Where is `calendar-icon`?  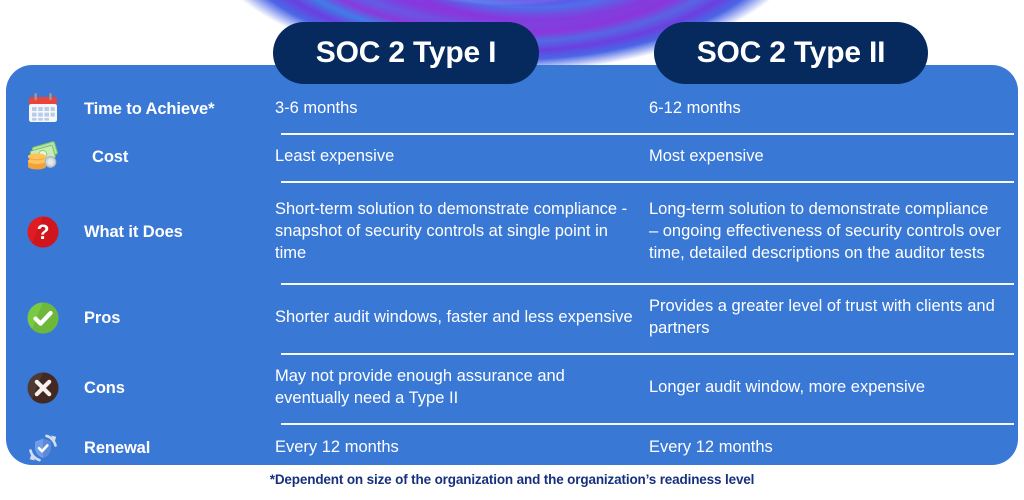 calendar-icon is located at coordinates (43, 109).